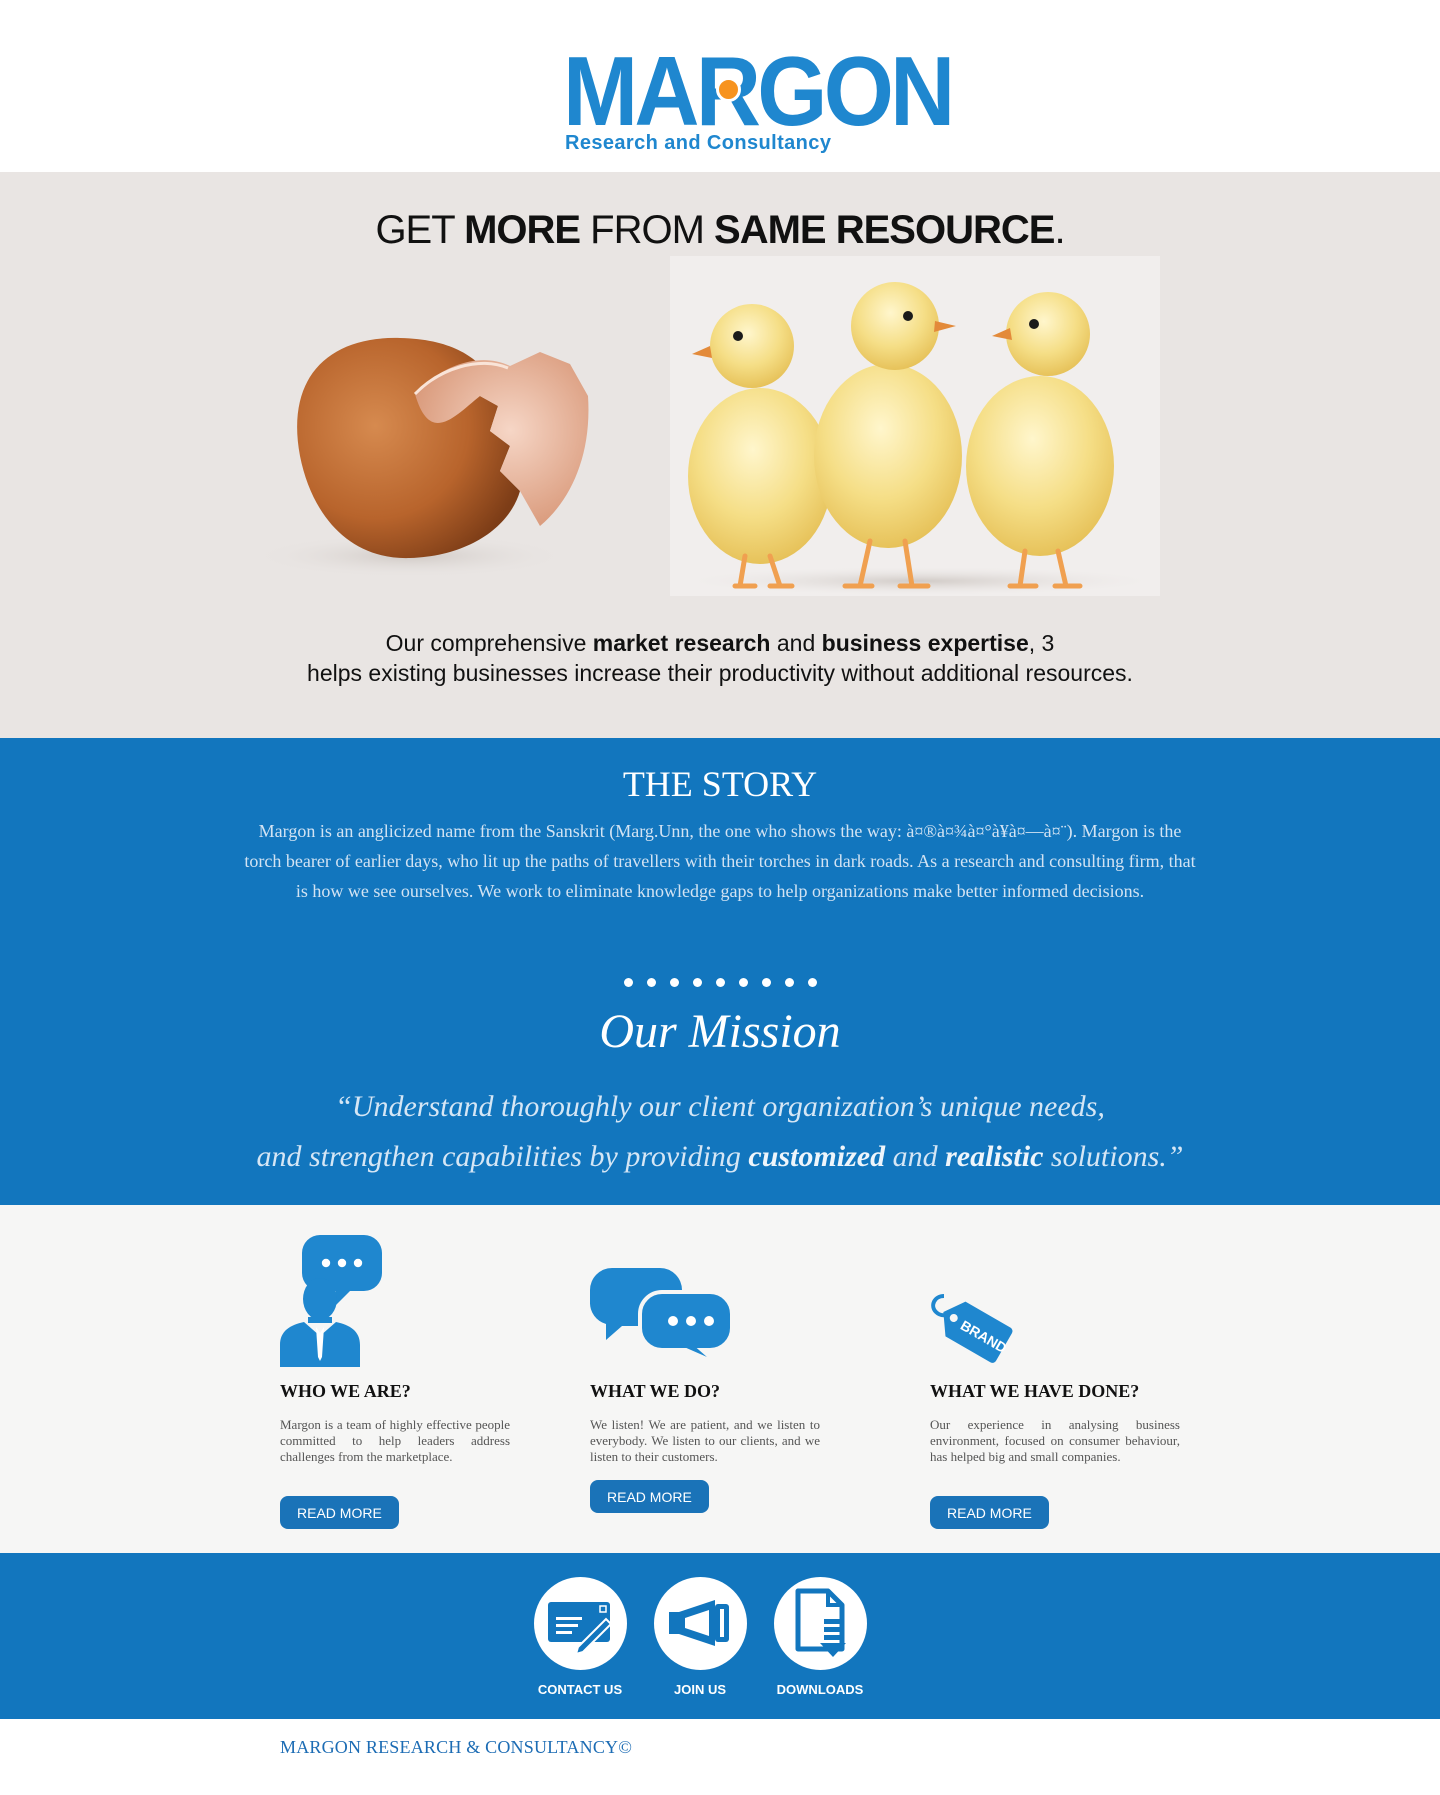  What do you see at coordinates (820, 1623) in the screenshot?
I see `download-document-icon` at bounding box center [820, 1623].